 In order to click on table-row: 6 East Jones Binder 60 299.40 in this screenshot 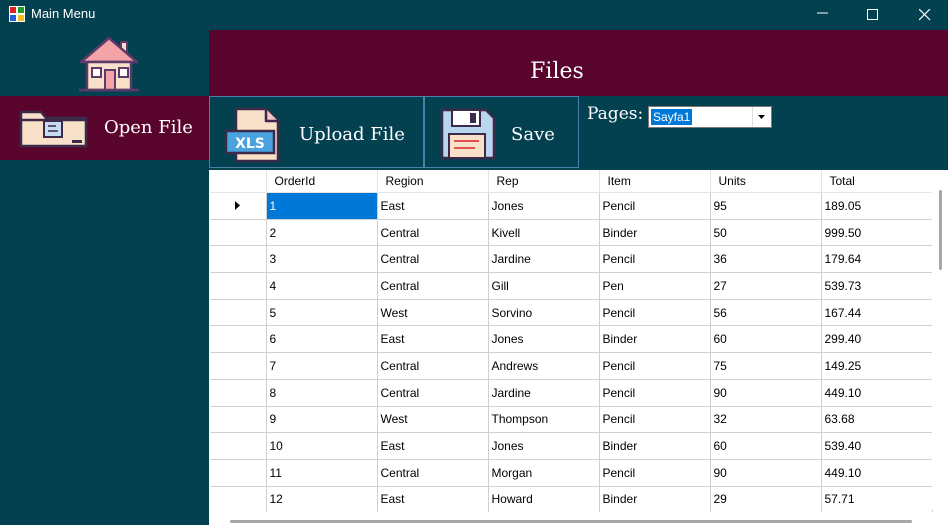, I will do `click(571, 339)`.